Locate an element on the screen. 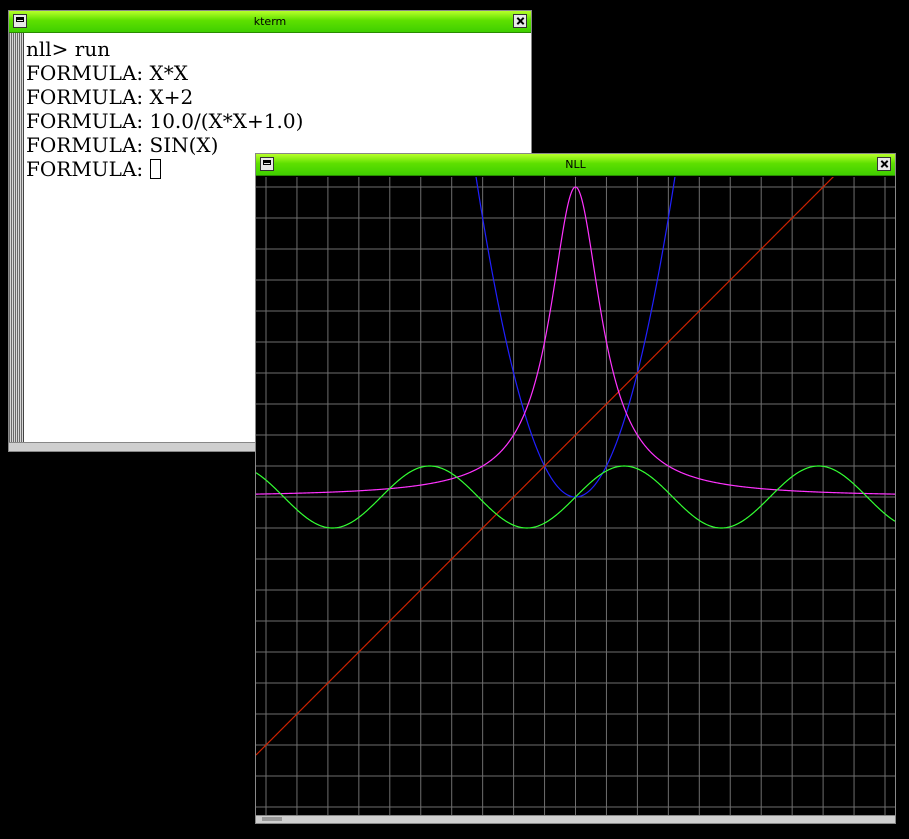 The height and width of the screenshot is (839, 909). terminal-cursor is located at coordinates (155, 169).